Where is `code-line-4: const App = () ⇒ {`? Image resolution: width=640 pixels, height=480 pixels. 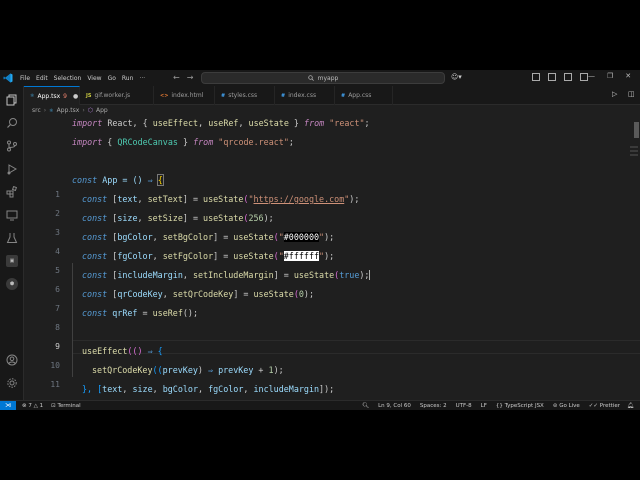 code-line-4: const App = () ⇒ { is located at coordinates (118, 180).